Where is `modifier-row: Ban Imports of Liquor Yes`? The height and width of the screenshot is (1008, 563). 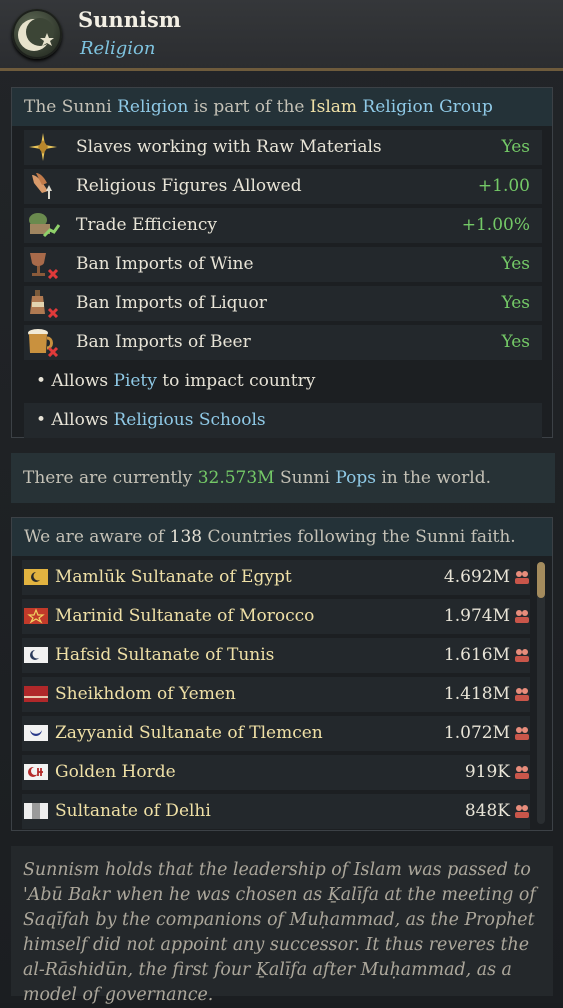 modifier-row: Ban Imports of Liquor Yes is located at coordinates (283, 303).